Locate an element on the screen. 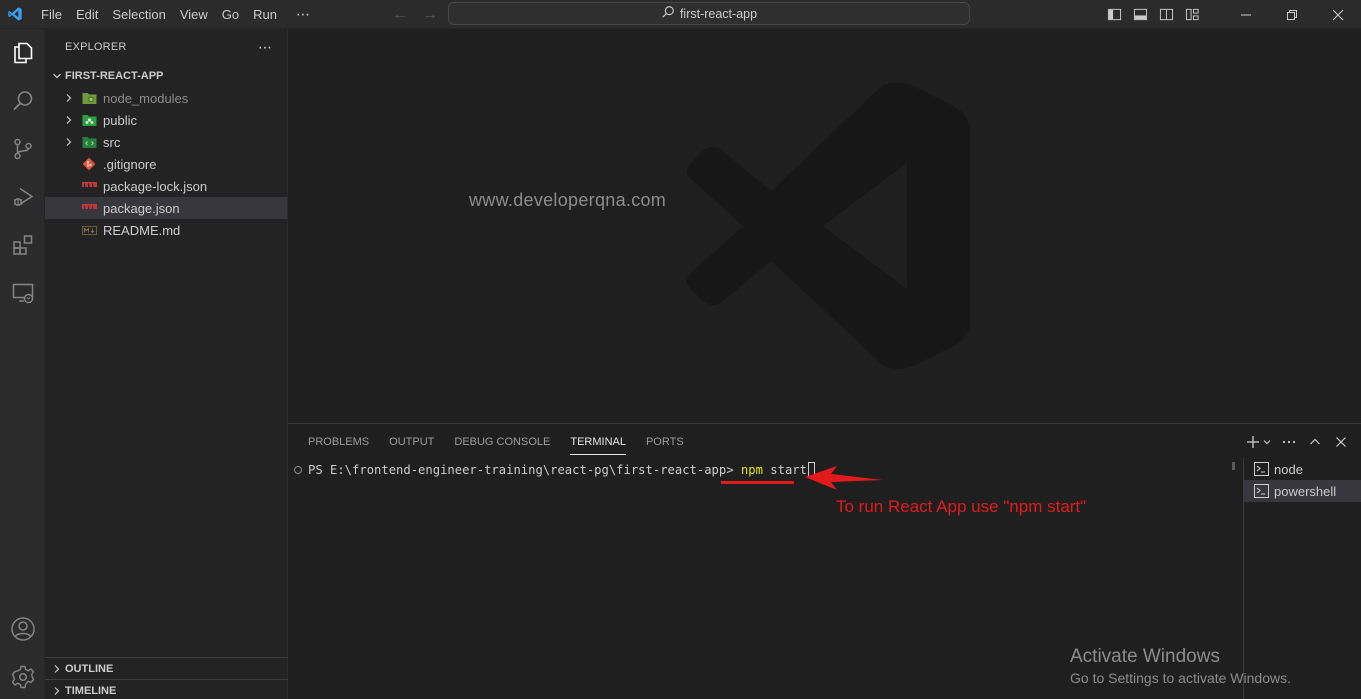 This screenshot has height=699, width=1361. tree-item-label: node_modules is located at coordinates (146, 98).